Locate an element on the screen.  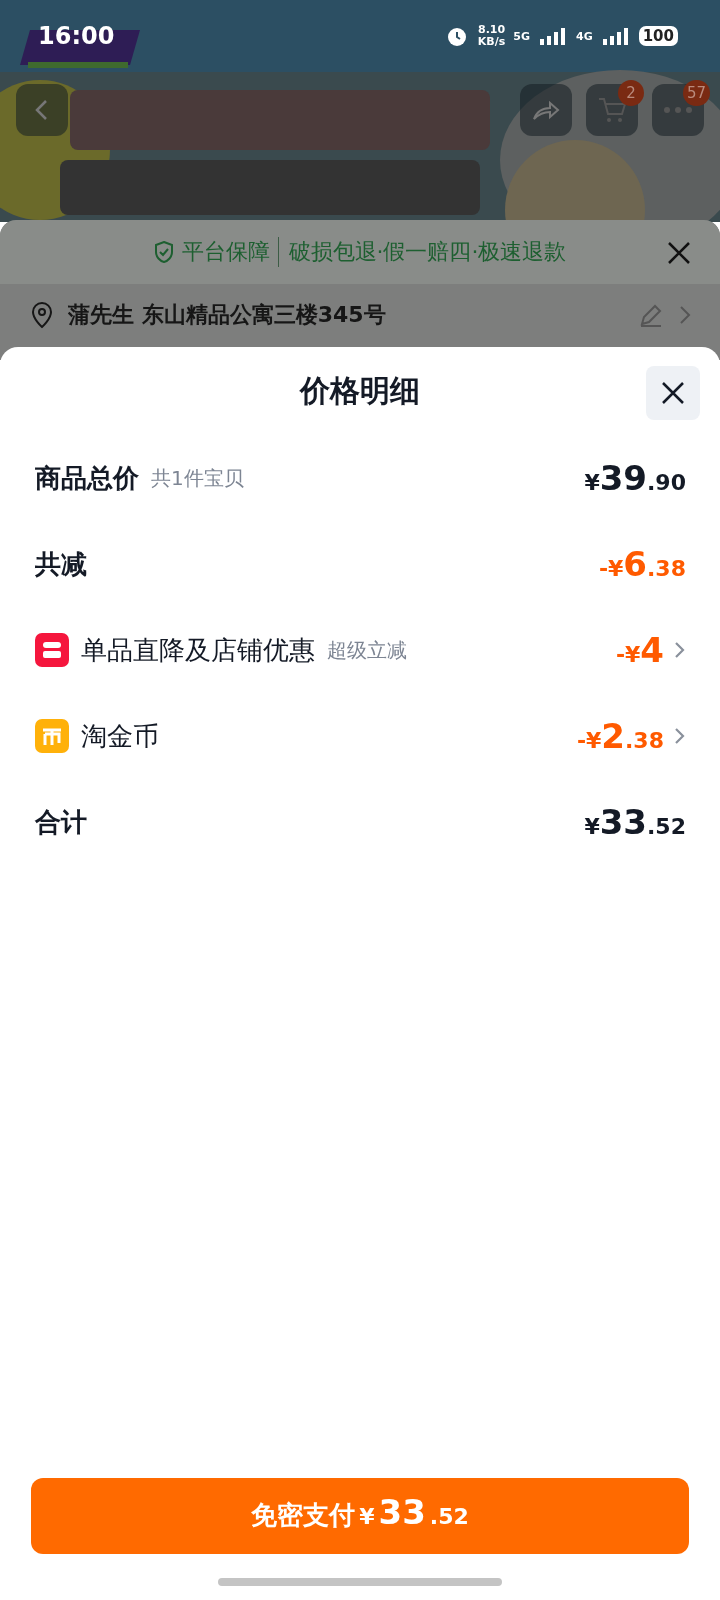
network-label: 4G is located at coordinates (584, 36).